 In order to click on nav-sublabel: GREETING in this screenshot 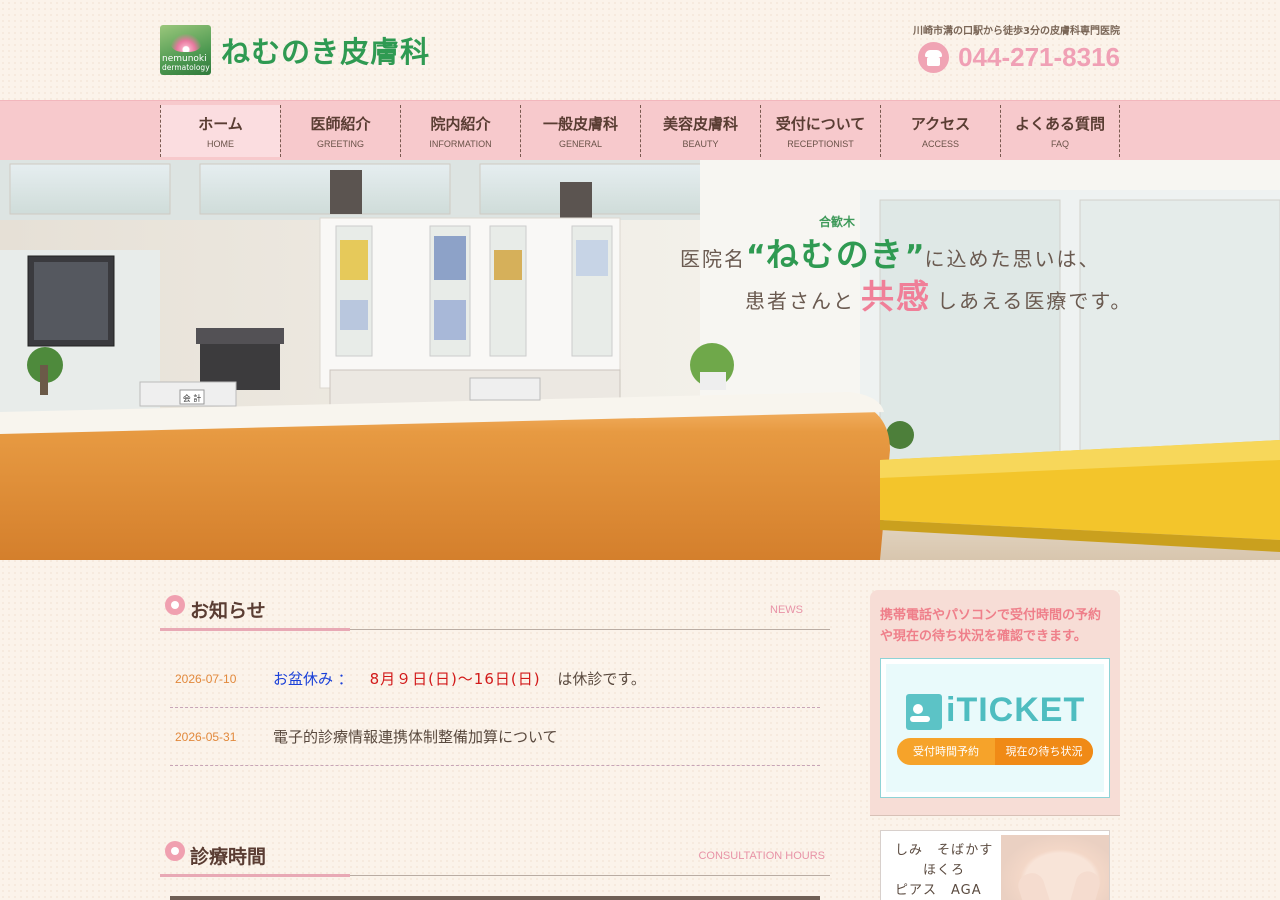, I will do `click(340, 144)`.